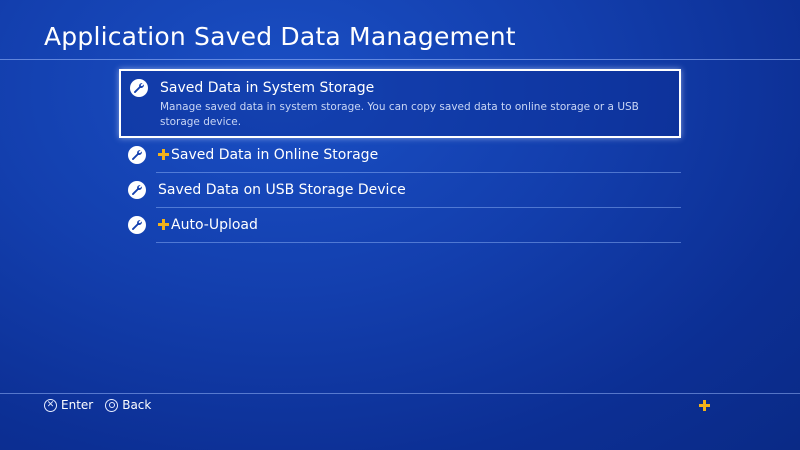 Image resolution: width=800 pixels, height=450 pixels. I want to click on menu-item-label: Saved Data in Online Storage, so click(275, 155).